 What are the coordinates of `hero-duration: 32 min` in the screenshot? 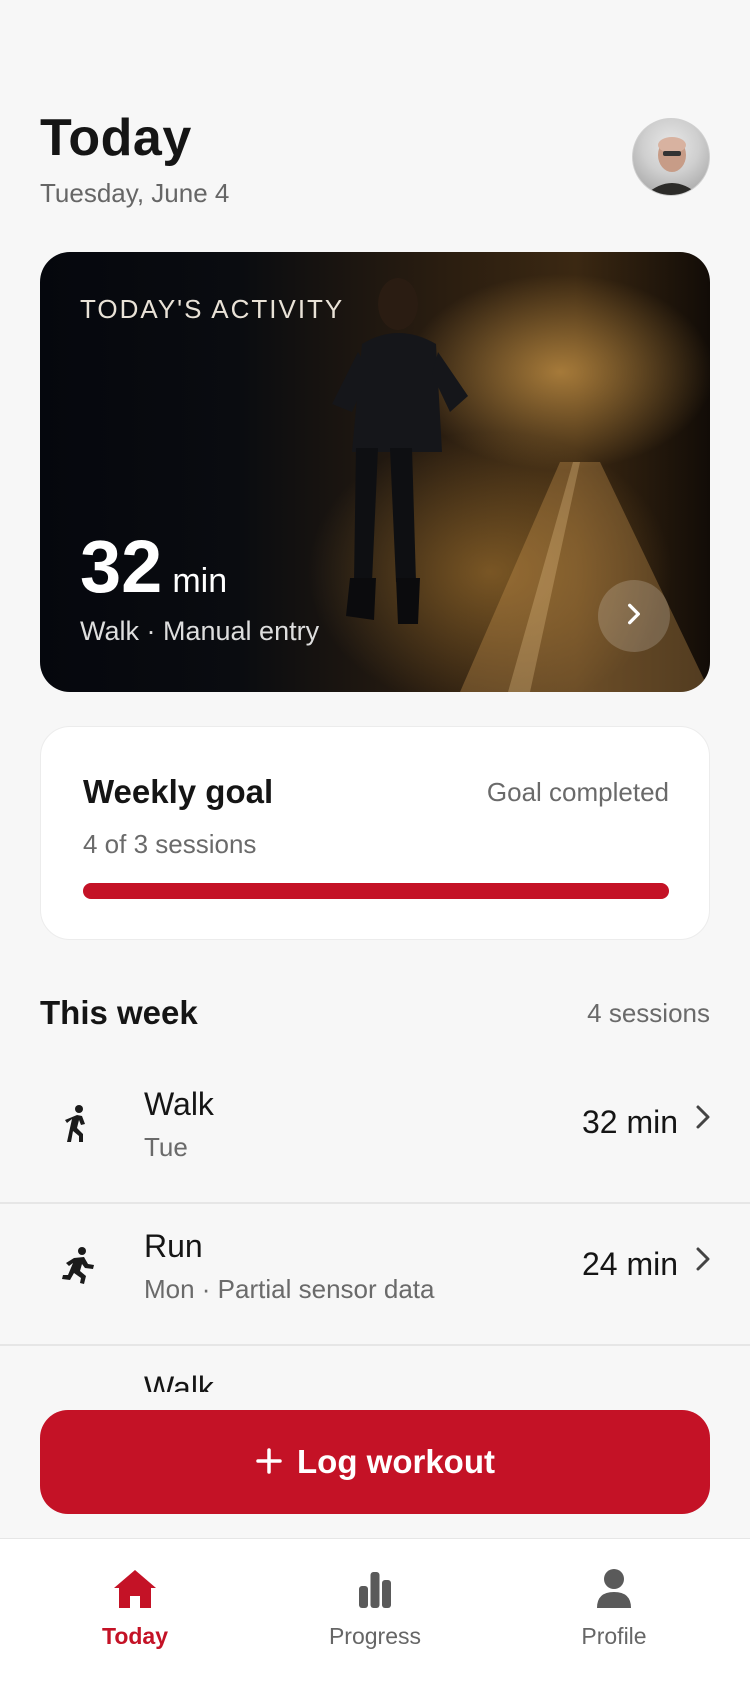 It's located at (153, 566).